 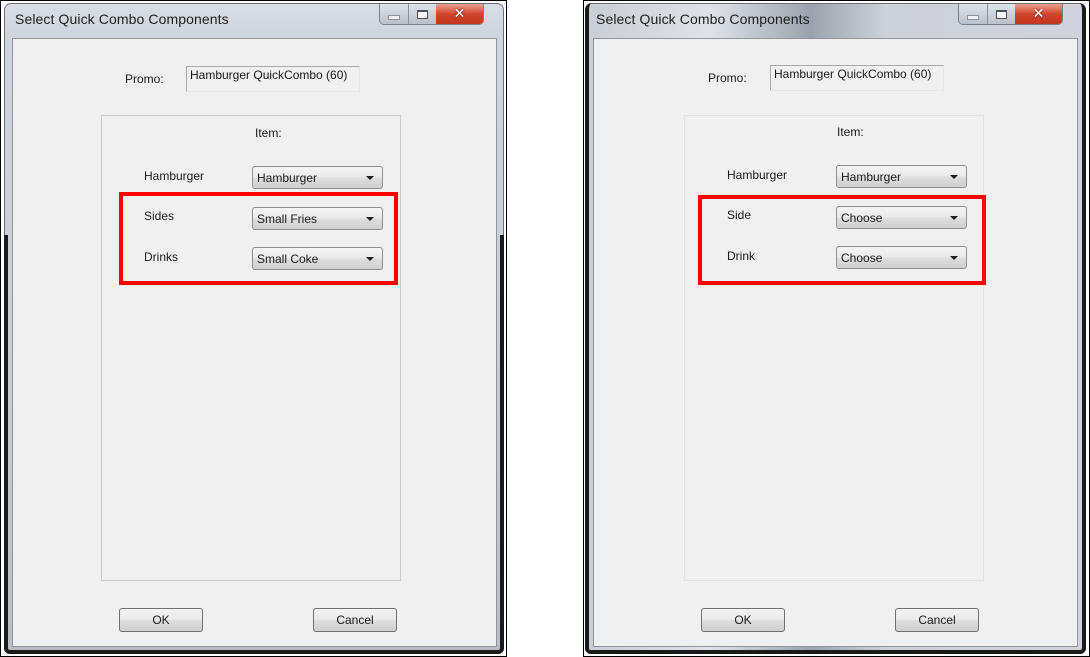 I want to click on close-icon: ✕, so click(x=459, y=14).